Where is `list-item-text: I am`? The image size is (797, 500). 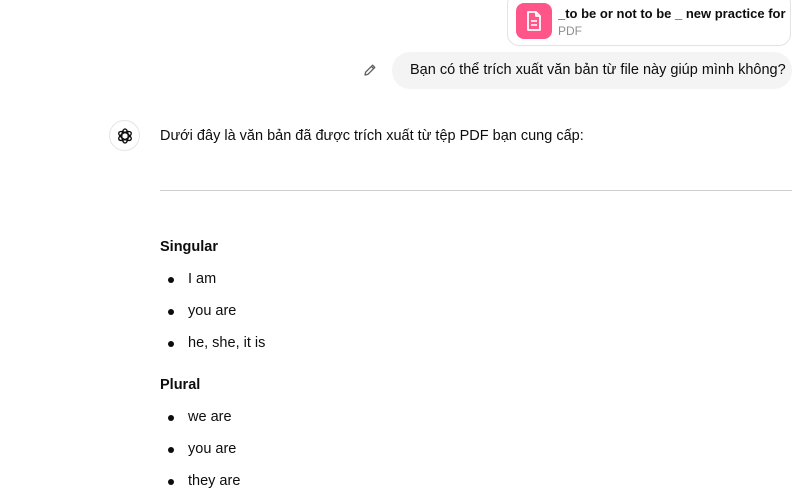 list-item-text: I am is located at coordinates (202, 279).